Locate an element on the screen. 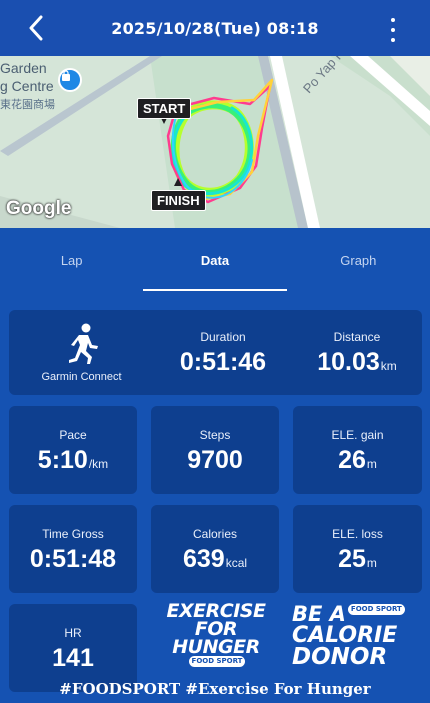 This screenshot has height=703, width=430. back-button is located at coordinates (36, 28).